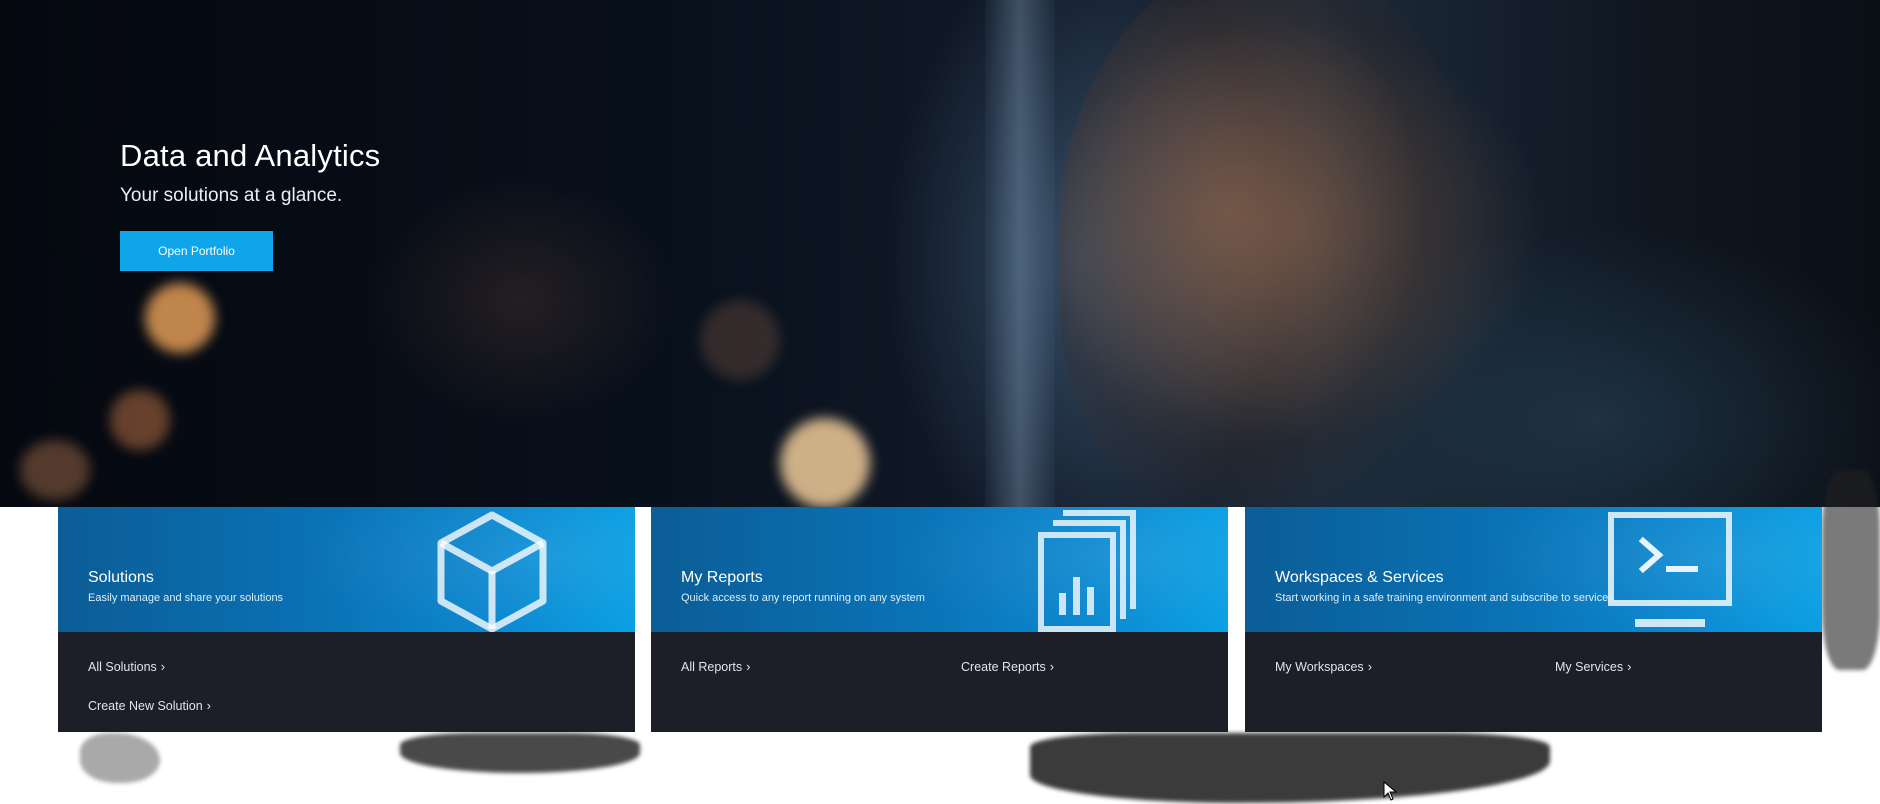 The image size is (1880, 804). Describe the element at coordinates (939, 682) in the screenshot. I see `card-links: All Reports › Create Reports ›` at that location.